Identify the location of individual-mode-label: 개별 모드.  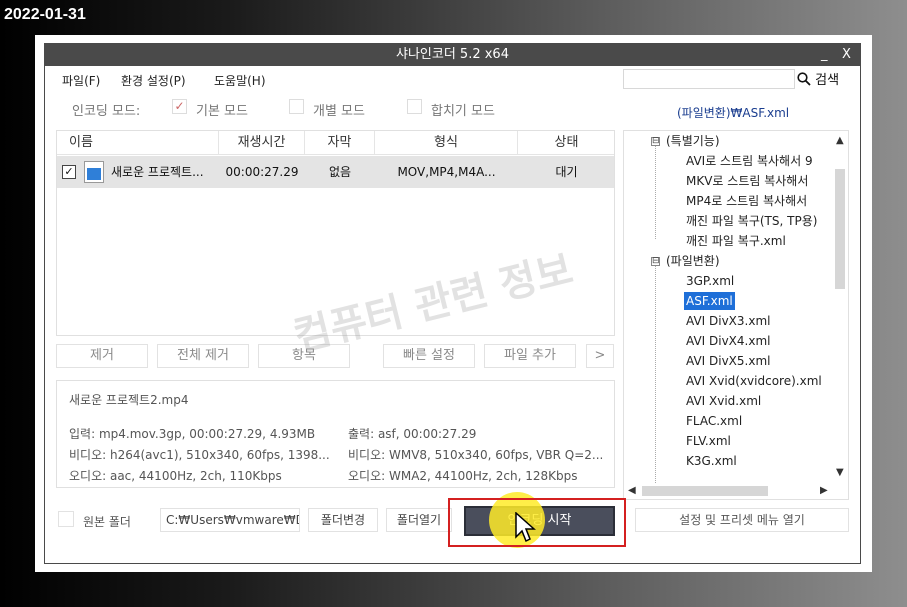
(339, 111).